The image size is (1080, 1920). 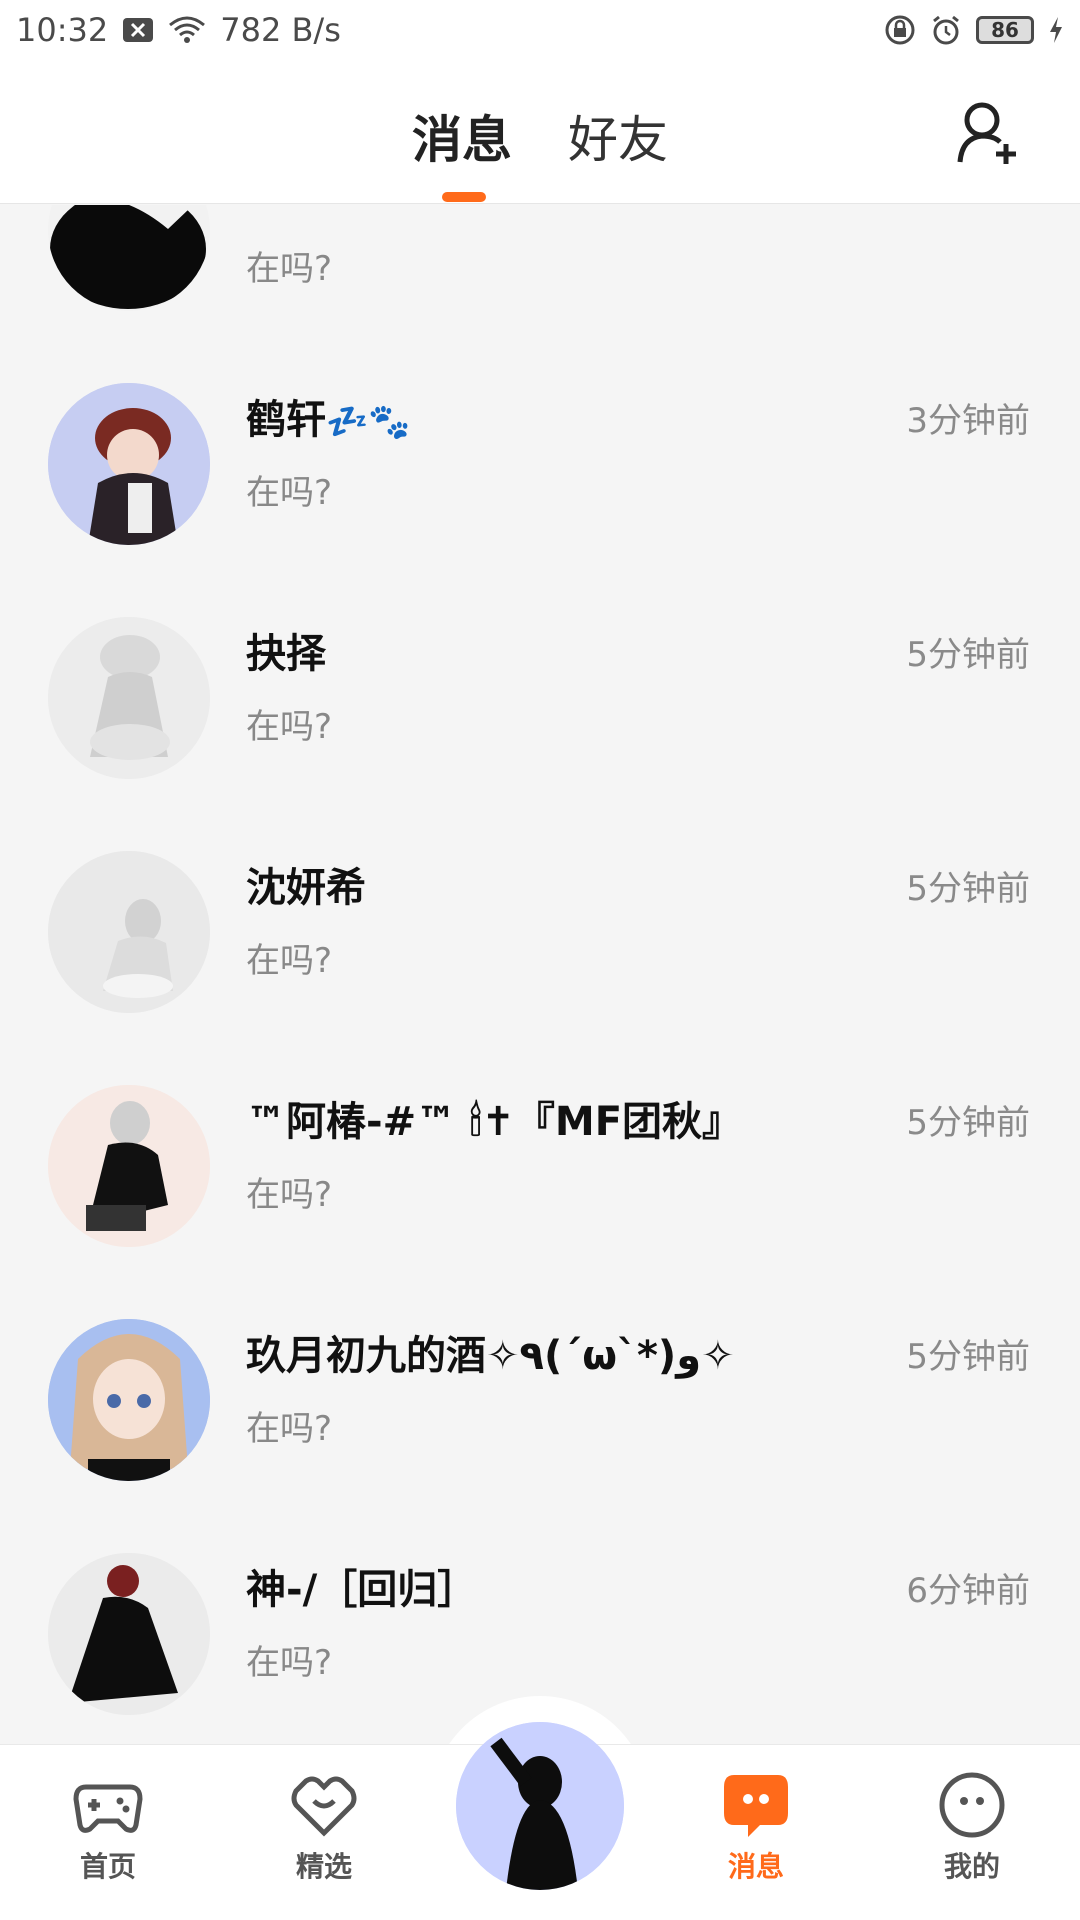 I want to click on list-item: 抉择 在吗? 5分钟前, so click(x=540, y=710).